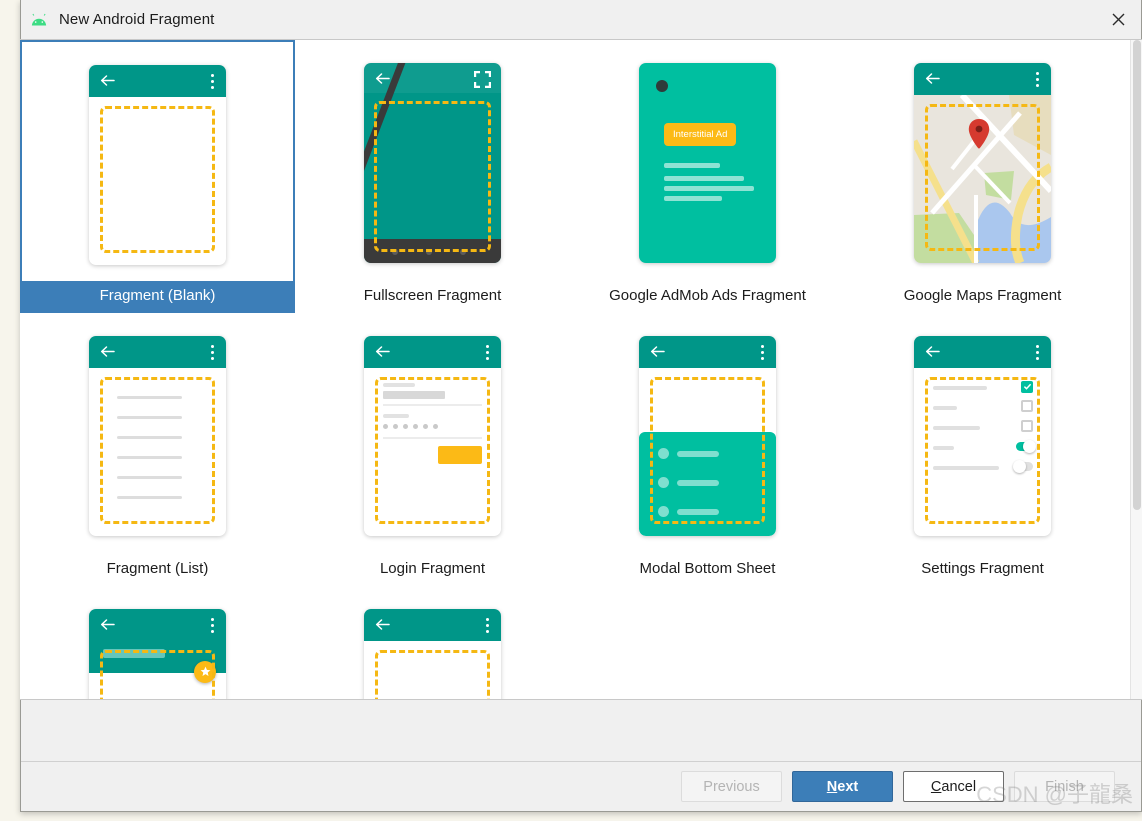 This screenshot has width=1142, height=821. What do you see at coordinates (832, 786) in the screenshot?
I see `next-button-mnemonic: N` at bounding box center [832, 786].